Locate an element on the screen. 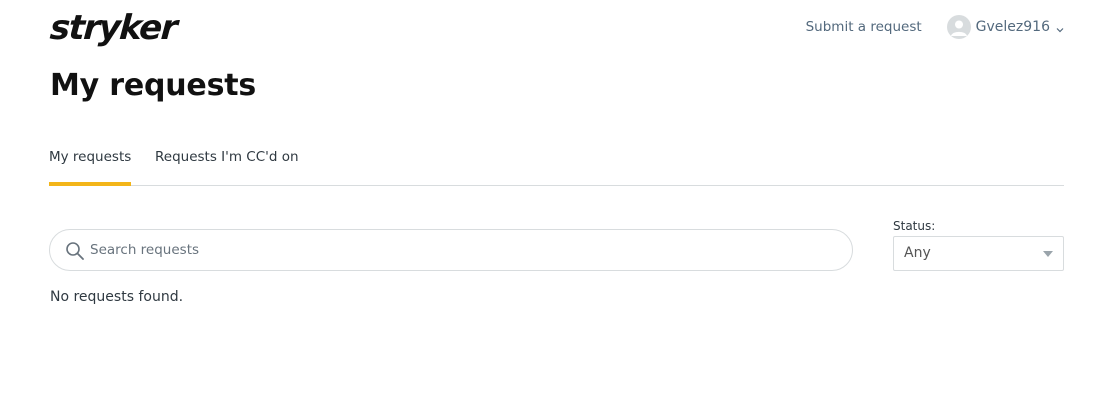  search-input is located at coordinates (460, 250).